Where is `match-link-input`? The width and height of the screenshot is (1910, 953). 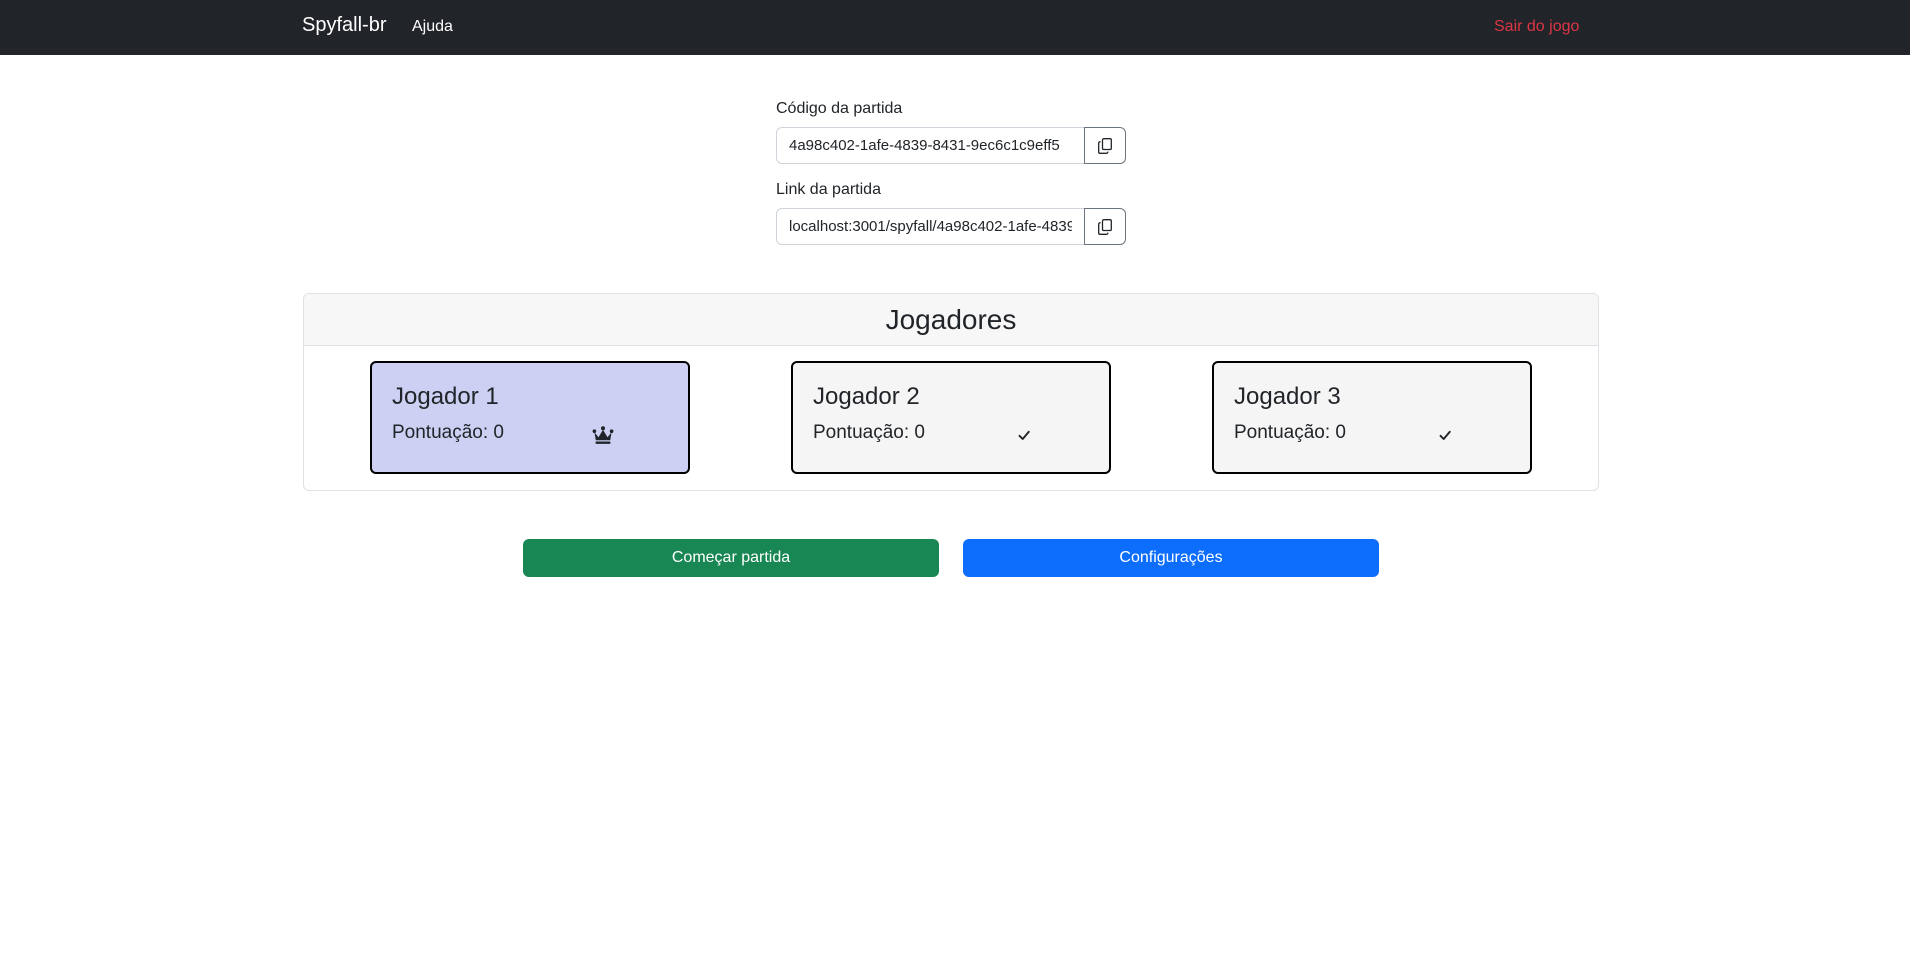 match-link-input is located at coordinates (930, 226).